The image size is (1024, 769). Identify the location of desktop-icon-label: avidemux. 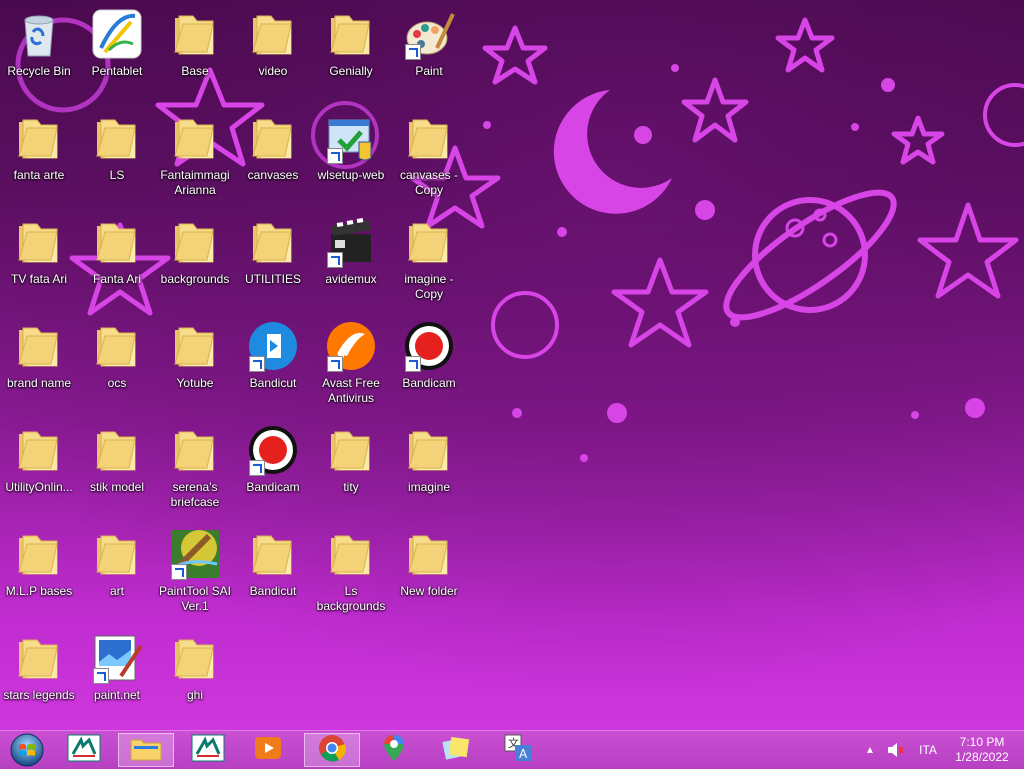
(351, 279).